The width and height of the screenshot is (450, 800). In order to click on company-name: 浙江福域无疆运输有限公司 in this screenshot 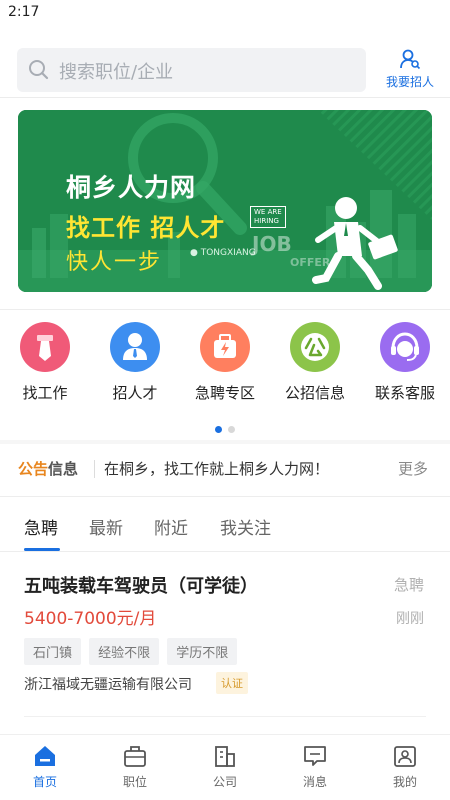, I will do `click(108, 685)`.